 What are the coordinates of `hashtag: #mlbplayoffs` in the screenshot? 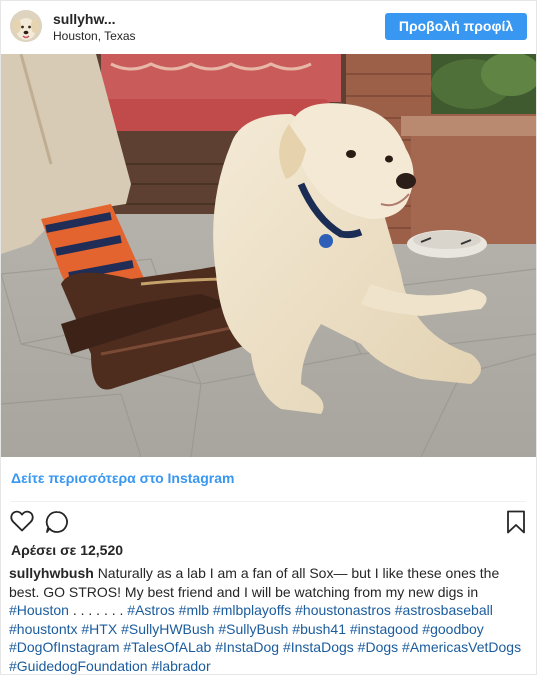 It's located at (252, 610).